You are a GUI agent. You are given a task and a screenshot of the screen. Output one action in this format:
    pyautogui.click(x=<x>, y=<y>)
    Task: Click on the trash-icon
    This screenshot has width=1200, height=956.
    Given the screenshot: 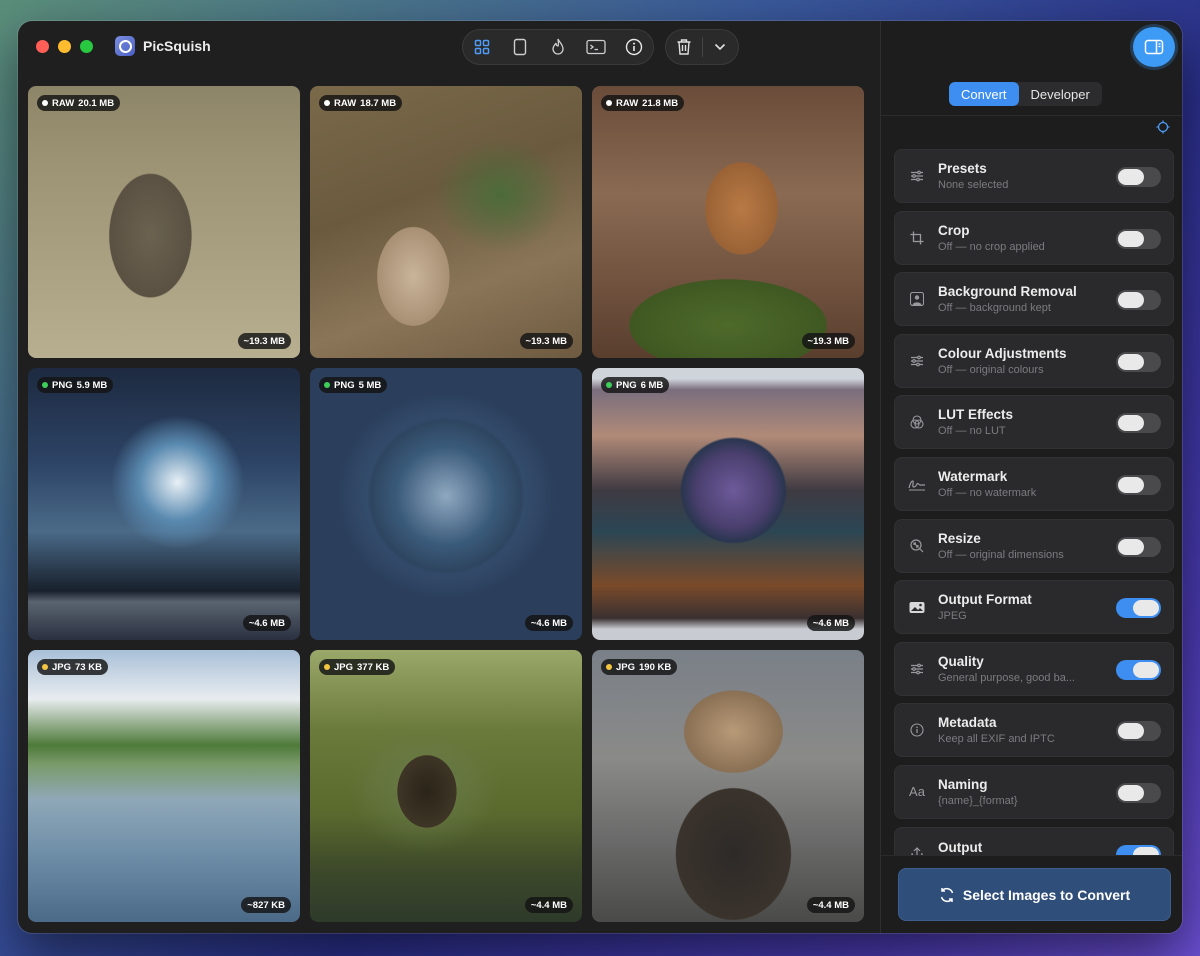 What is the action you would take?
    pyautogui.click(x=684, y=47)
    